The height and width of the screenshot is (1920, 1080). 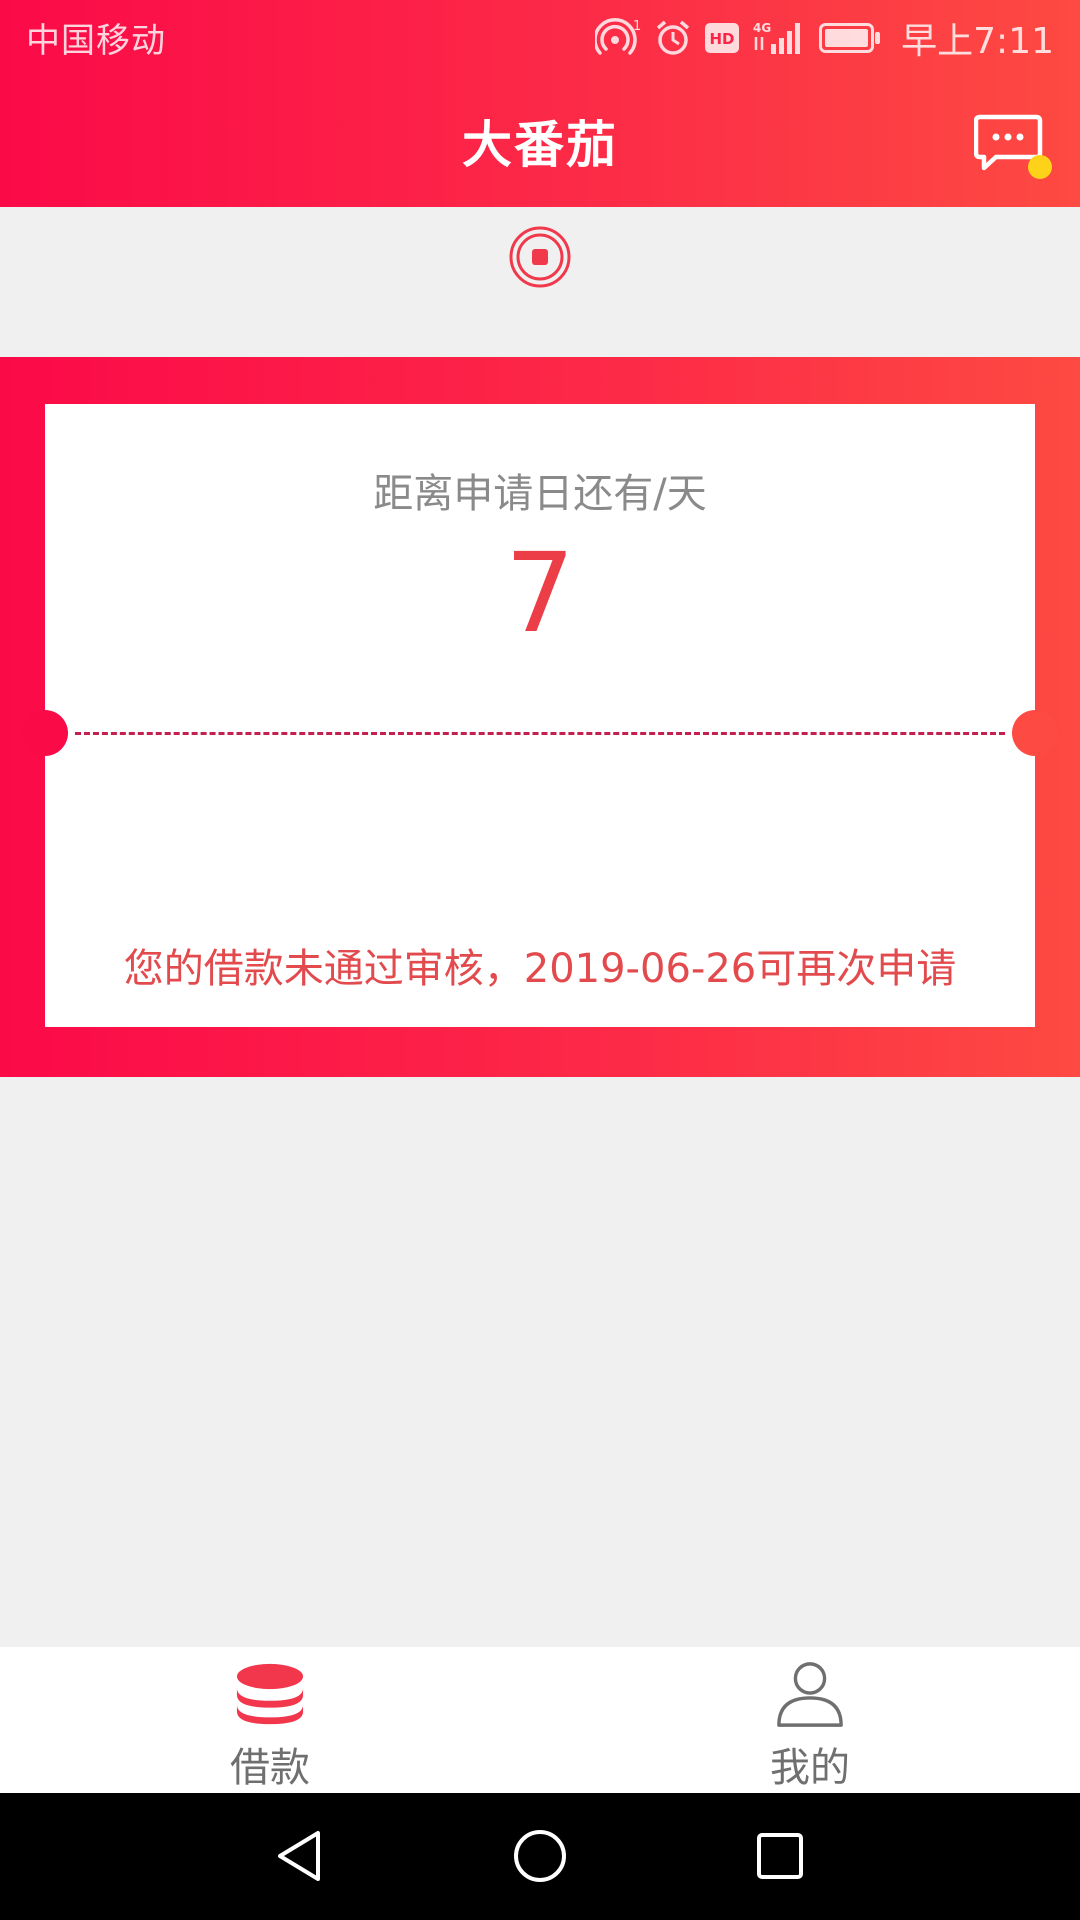 What do you see at coordinates (618, 37) in the screenshot?
I see `hotspot-icon: 1` at bounding box center [618, 37].